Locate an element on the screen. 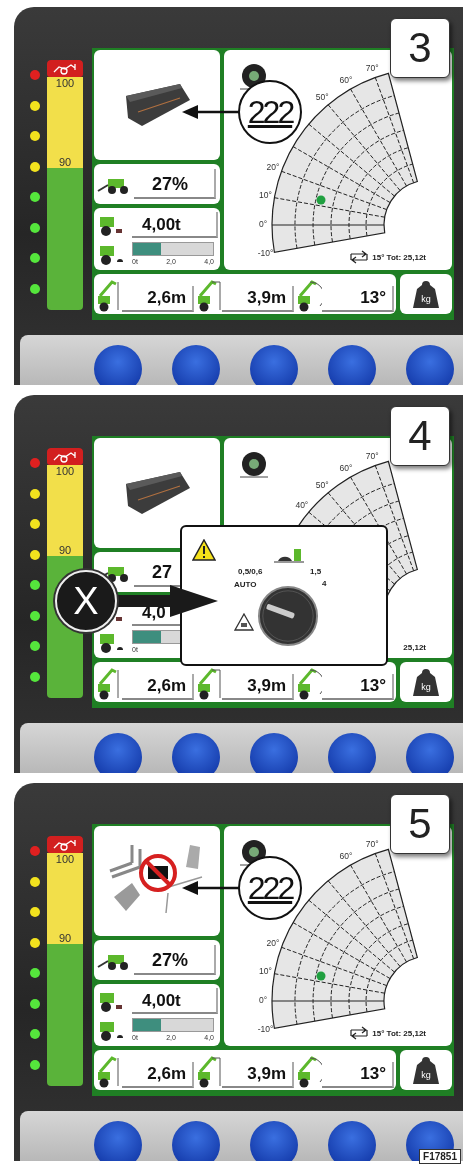 Image resolution: width=463 pixels, height=1166 pixels. step-number: 4 is located at coordinates (420, 436).